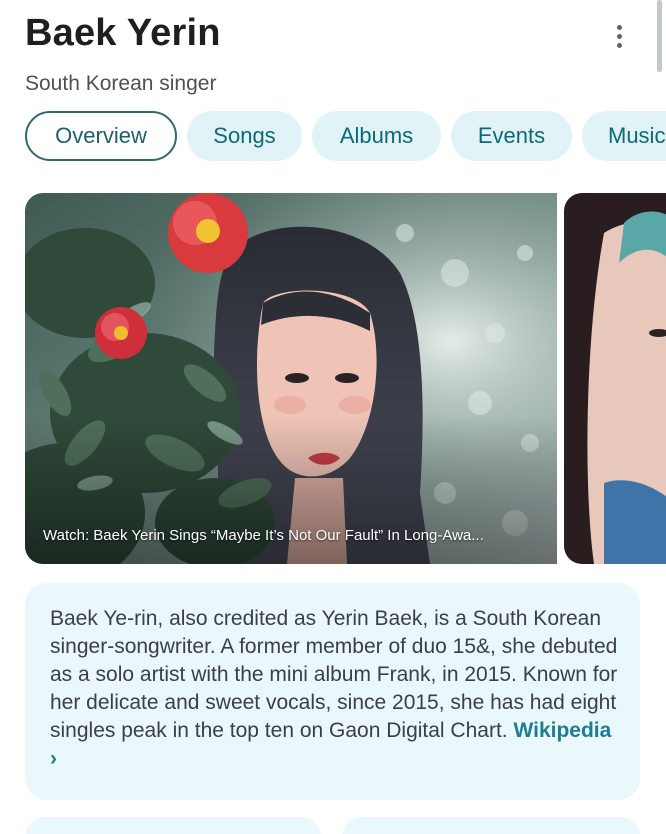 The image size is (666, 834). Describe the element at coordinates (376, 136) in the screenshot. I see `tab-albums: Albums` at that location.